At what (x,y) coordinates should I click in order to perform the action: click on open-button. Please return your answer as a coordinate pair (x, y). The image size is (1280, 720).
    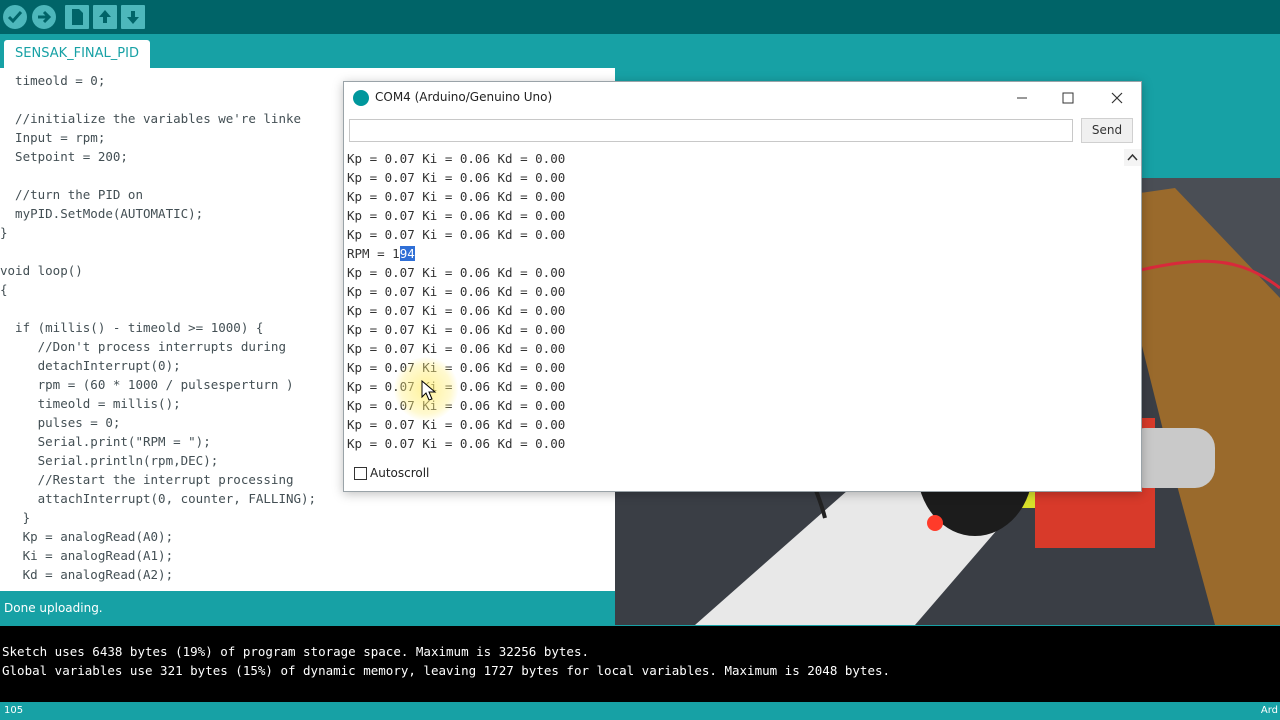
    Looking at the image, I should click on (105, 17).